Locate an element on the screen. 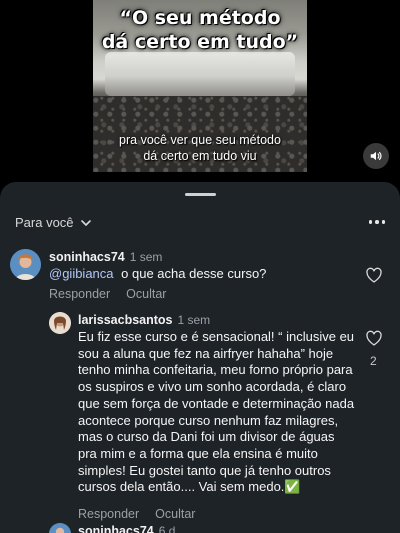 The width and height of the screenshot is (400, 533). volume-button is located at coordinates (376, 156).